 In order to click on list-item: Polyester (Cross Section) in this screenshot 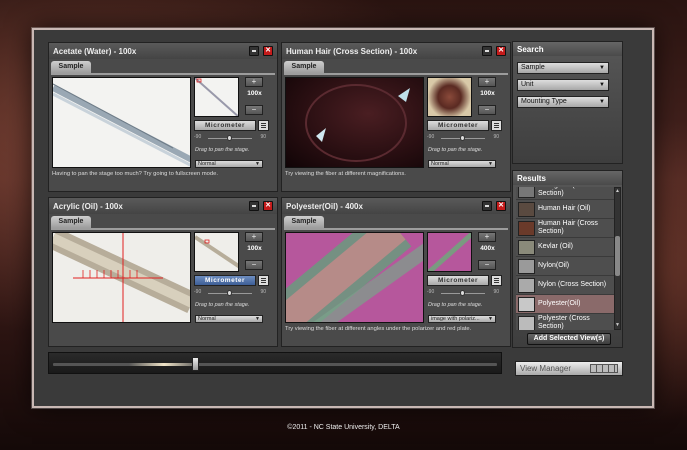, I will do `click(565, 322)`.